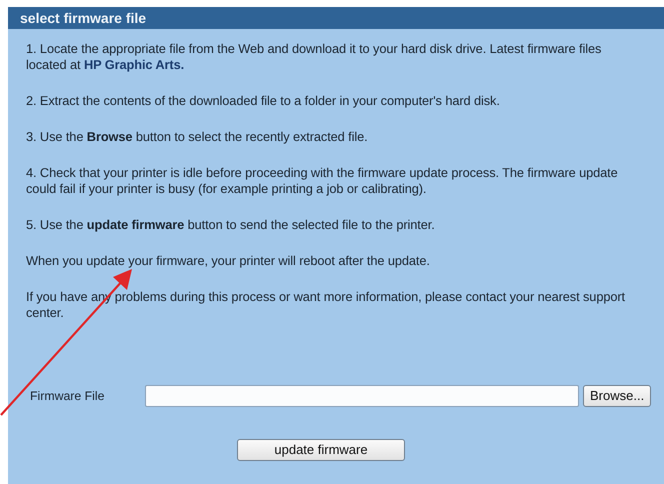 The width and height of the screenshot is (664, 484). Describe the element at coordinates (134, 64) in the screenshot. I see `graphic-arts-link: HP Graphic Arts.` at that location.